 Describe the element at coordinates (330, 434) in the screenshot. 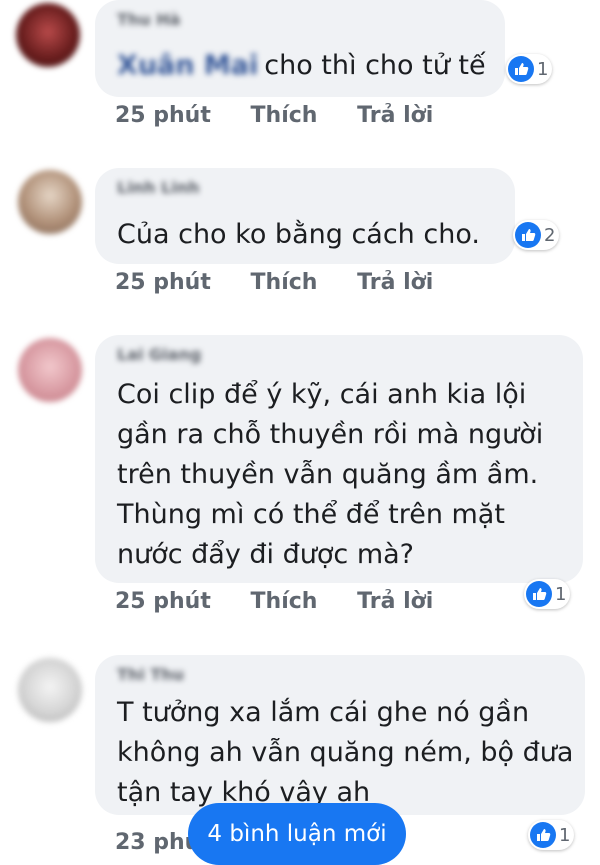

I see `comment-line: gần ra chỗ thuyền rồi mà người` at that location.